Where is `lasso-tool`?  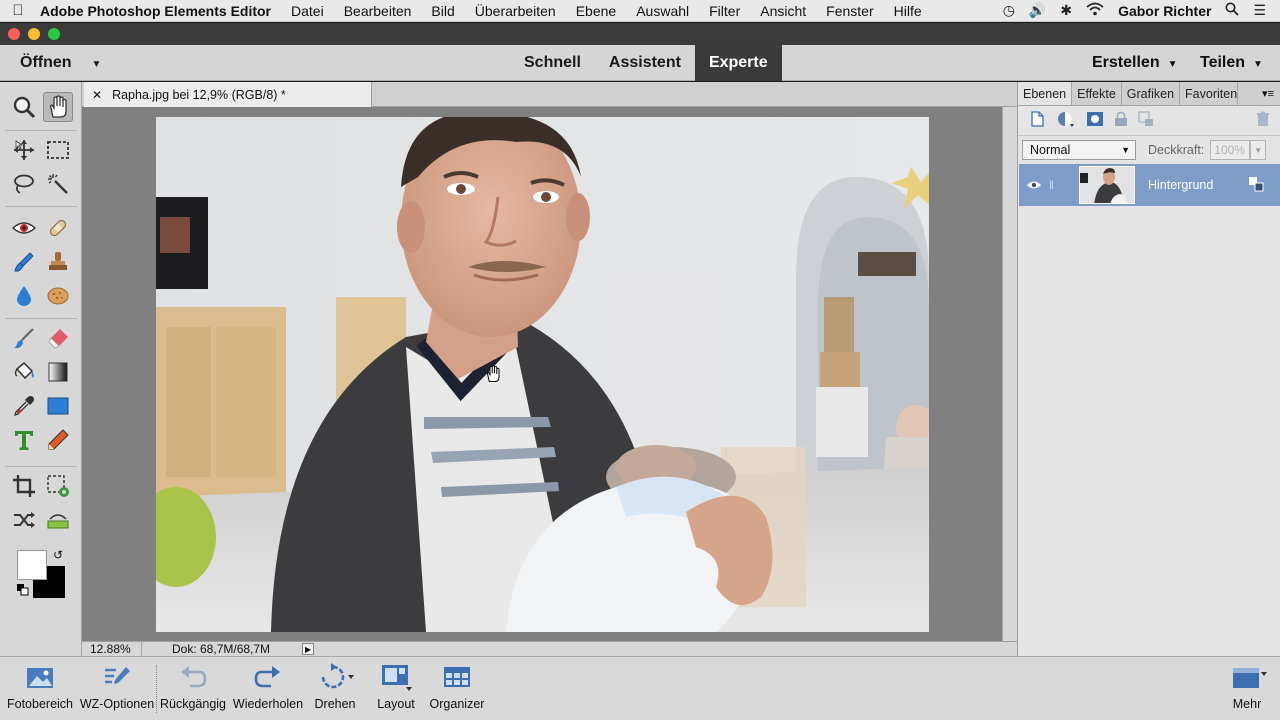
lasso-tool is located at coordinates (24, 184).